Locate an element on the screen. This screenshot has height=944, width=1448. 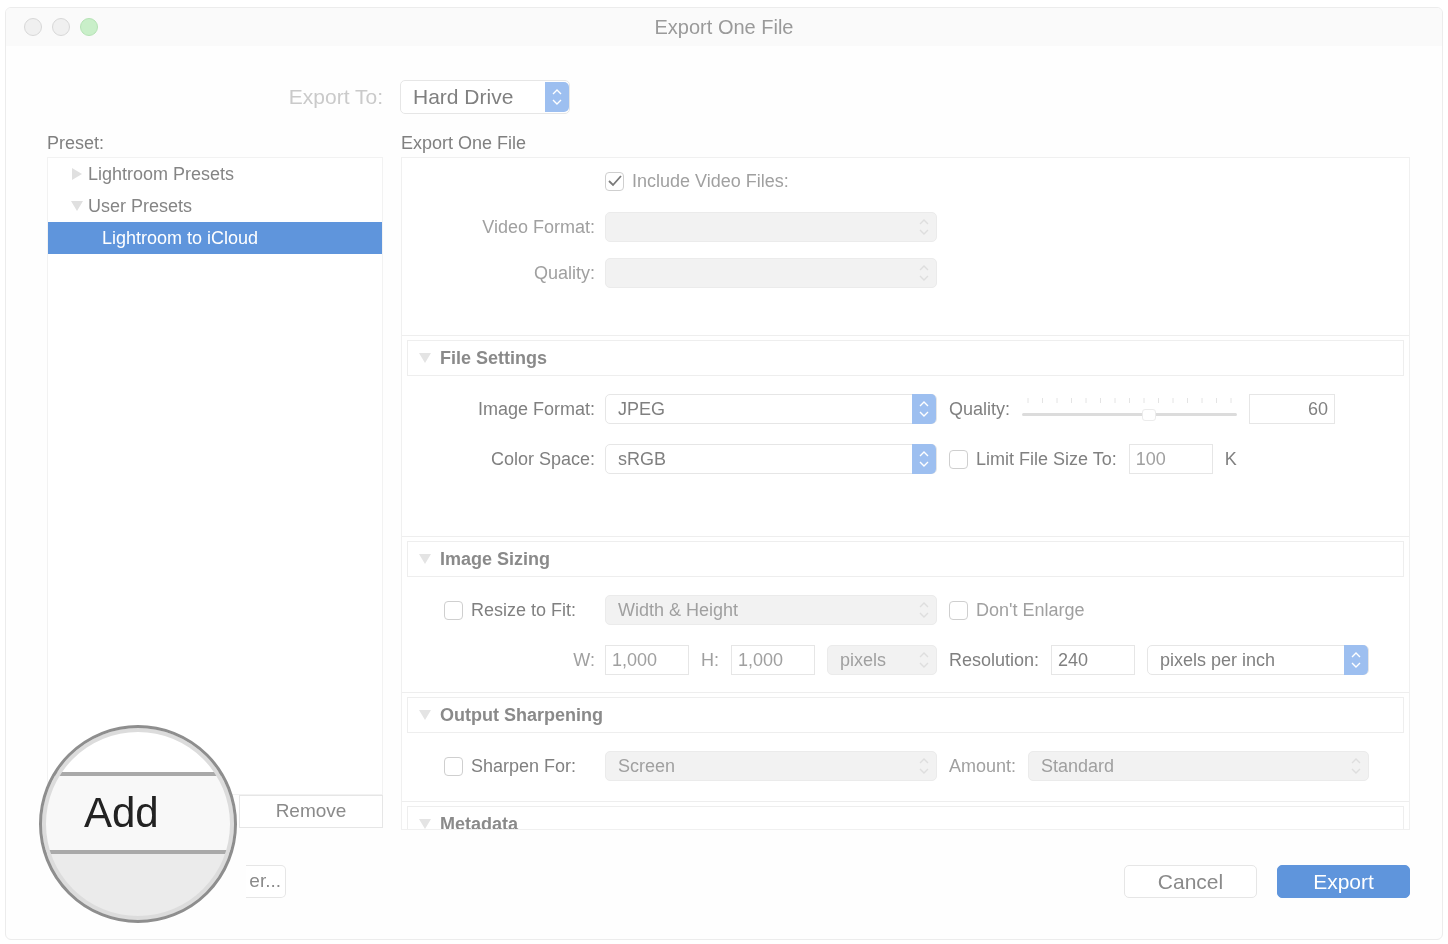
checkbox-label: Limit File Size To: is located at coordinates (1046, 459).